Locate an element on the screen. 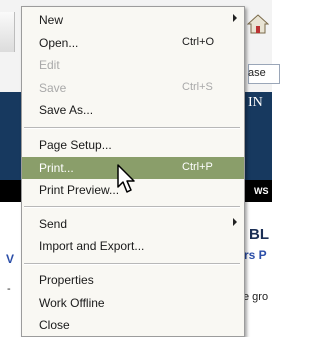 This screenshot has height=337, width=320. menu-item-label: Close is located at coordinates (54, 325).